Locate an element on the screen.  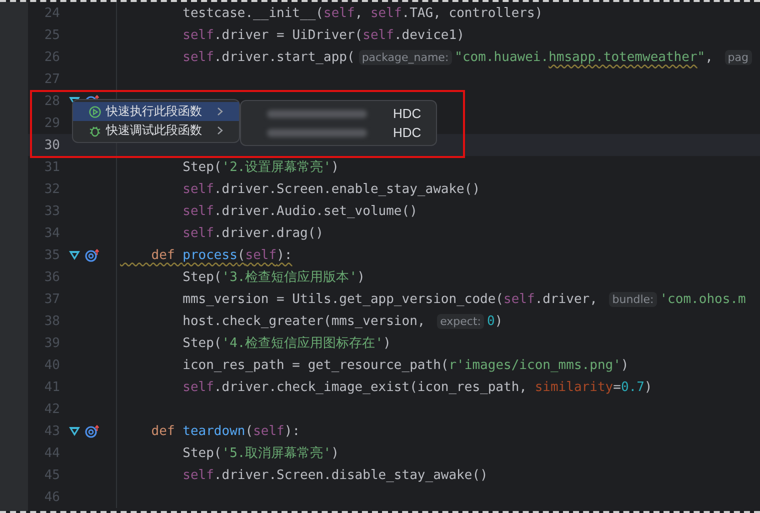
code-line: def teardown(self): is located at coordinates (225, 431).